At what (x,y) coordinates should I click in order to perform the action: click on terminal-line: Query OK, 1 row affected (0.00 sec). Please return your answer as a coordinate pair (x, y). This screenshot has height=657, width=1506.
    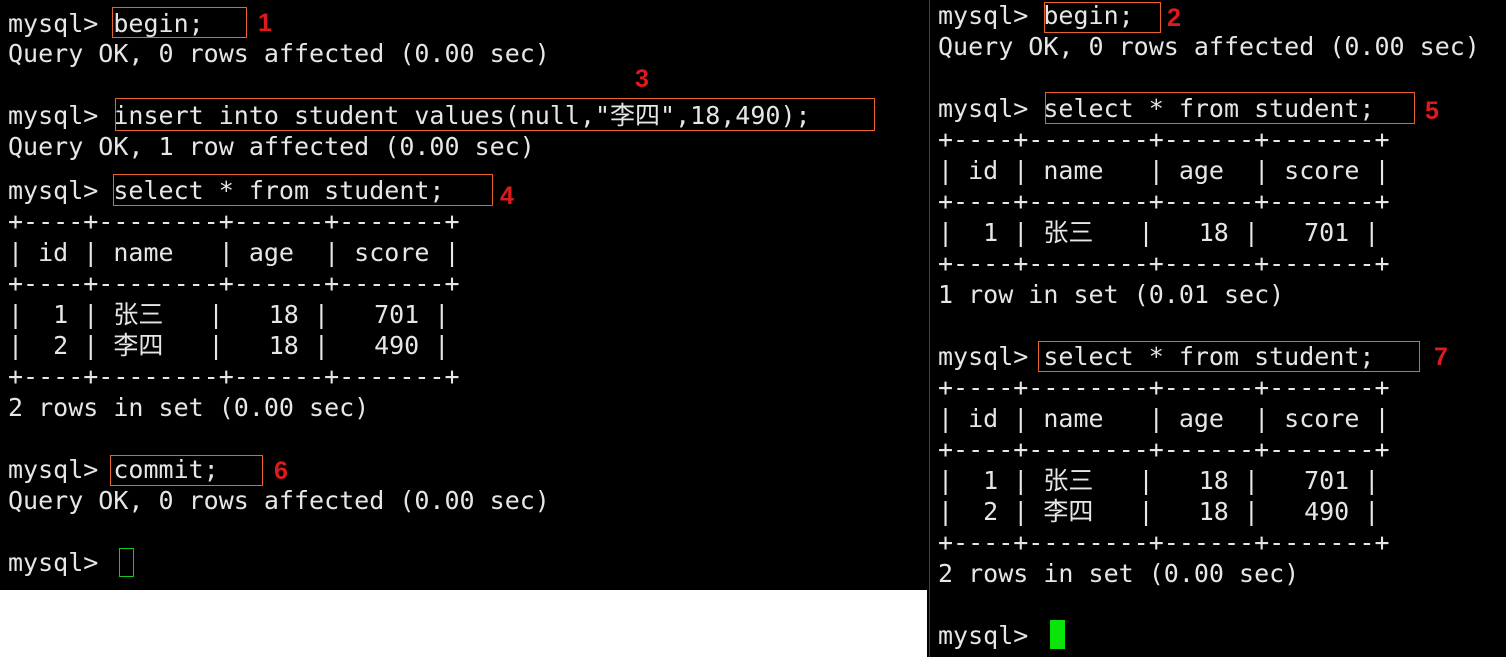
    Looking at the image, I should click on (271, 146).